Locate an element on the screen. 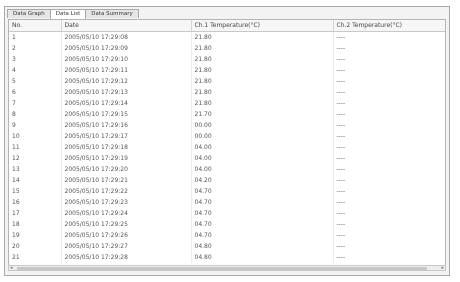  cell-no: 17 is located at coordinates (35, 213).